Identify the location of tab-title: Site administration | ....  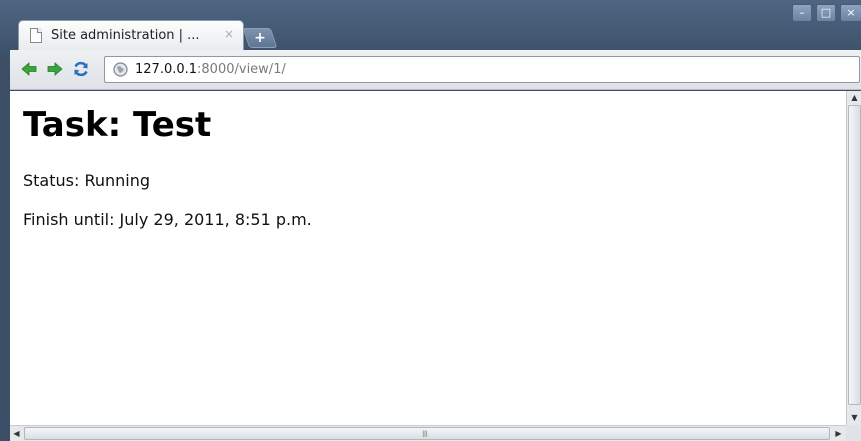
(125, 35).